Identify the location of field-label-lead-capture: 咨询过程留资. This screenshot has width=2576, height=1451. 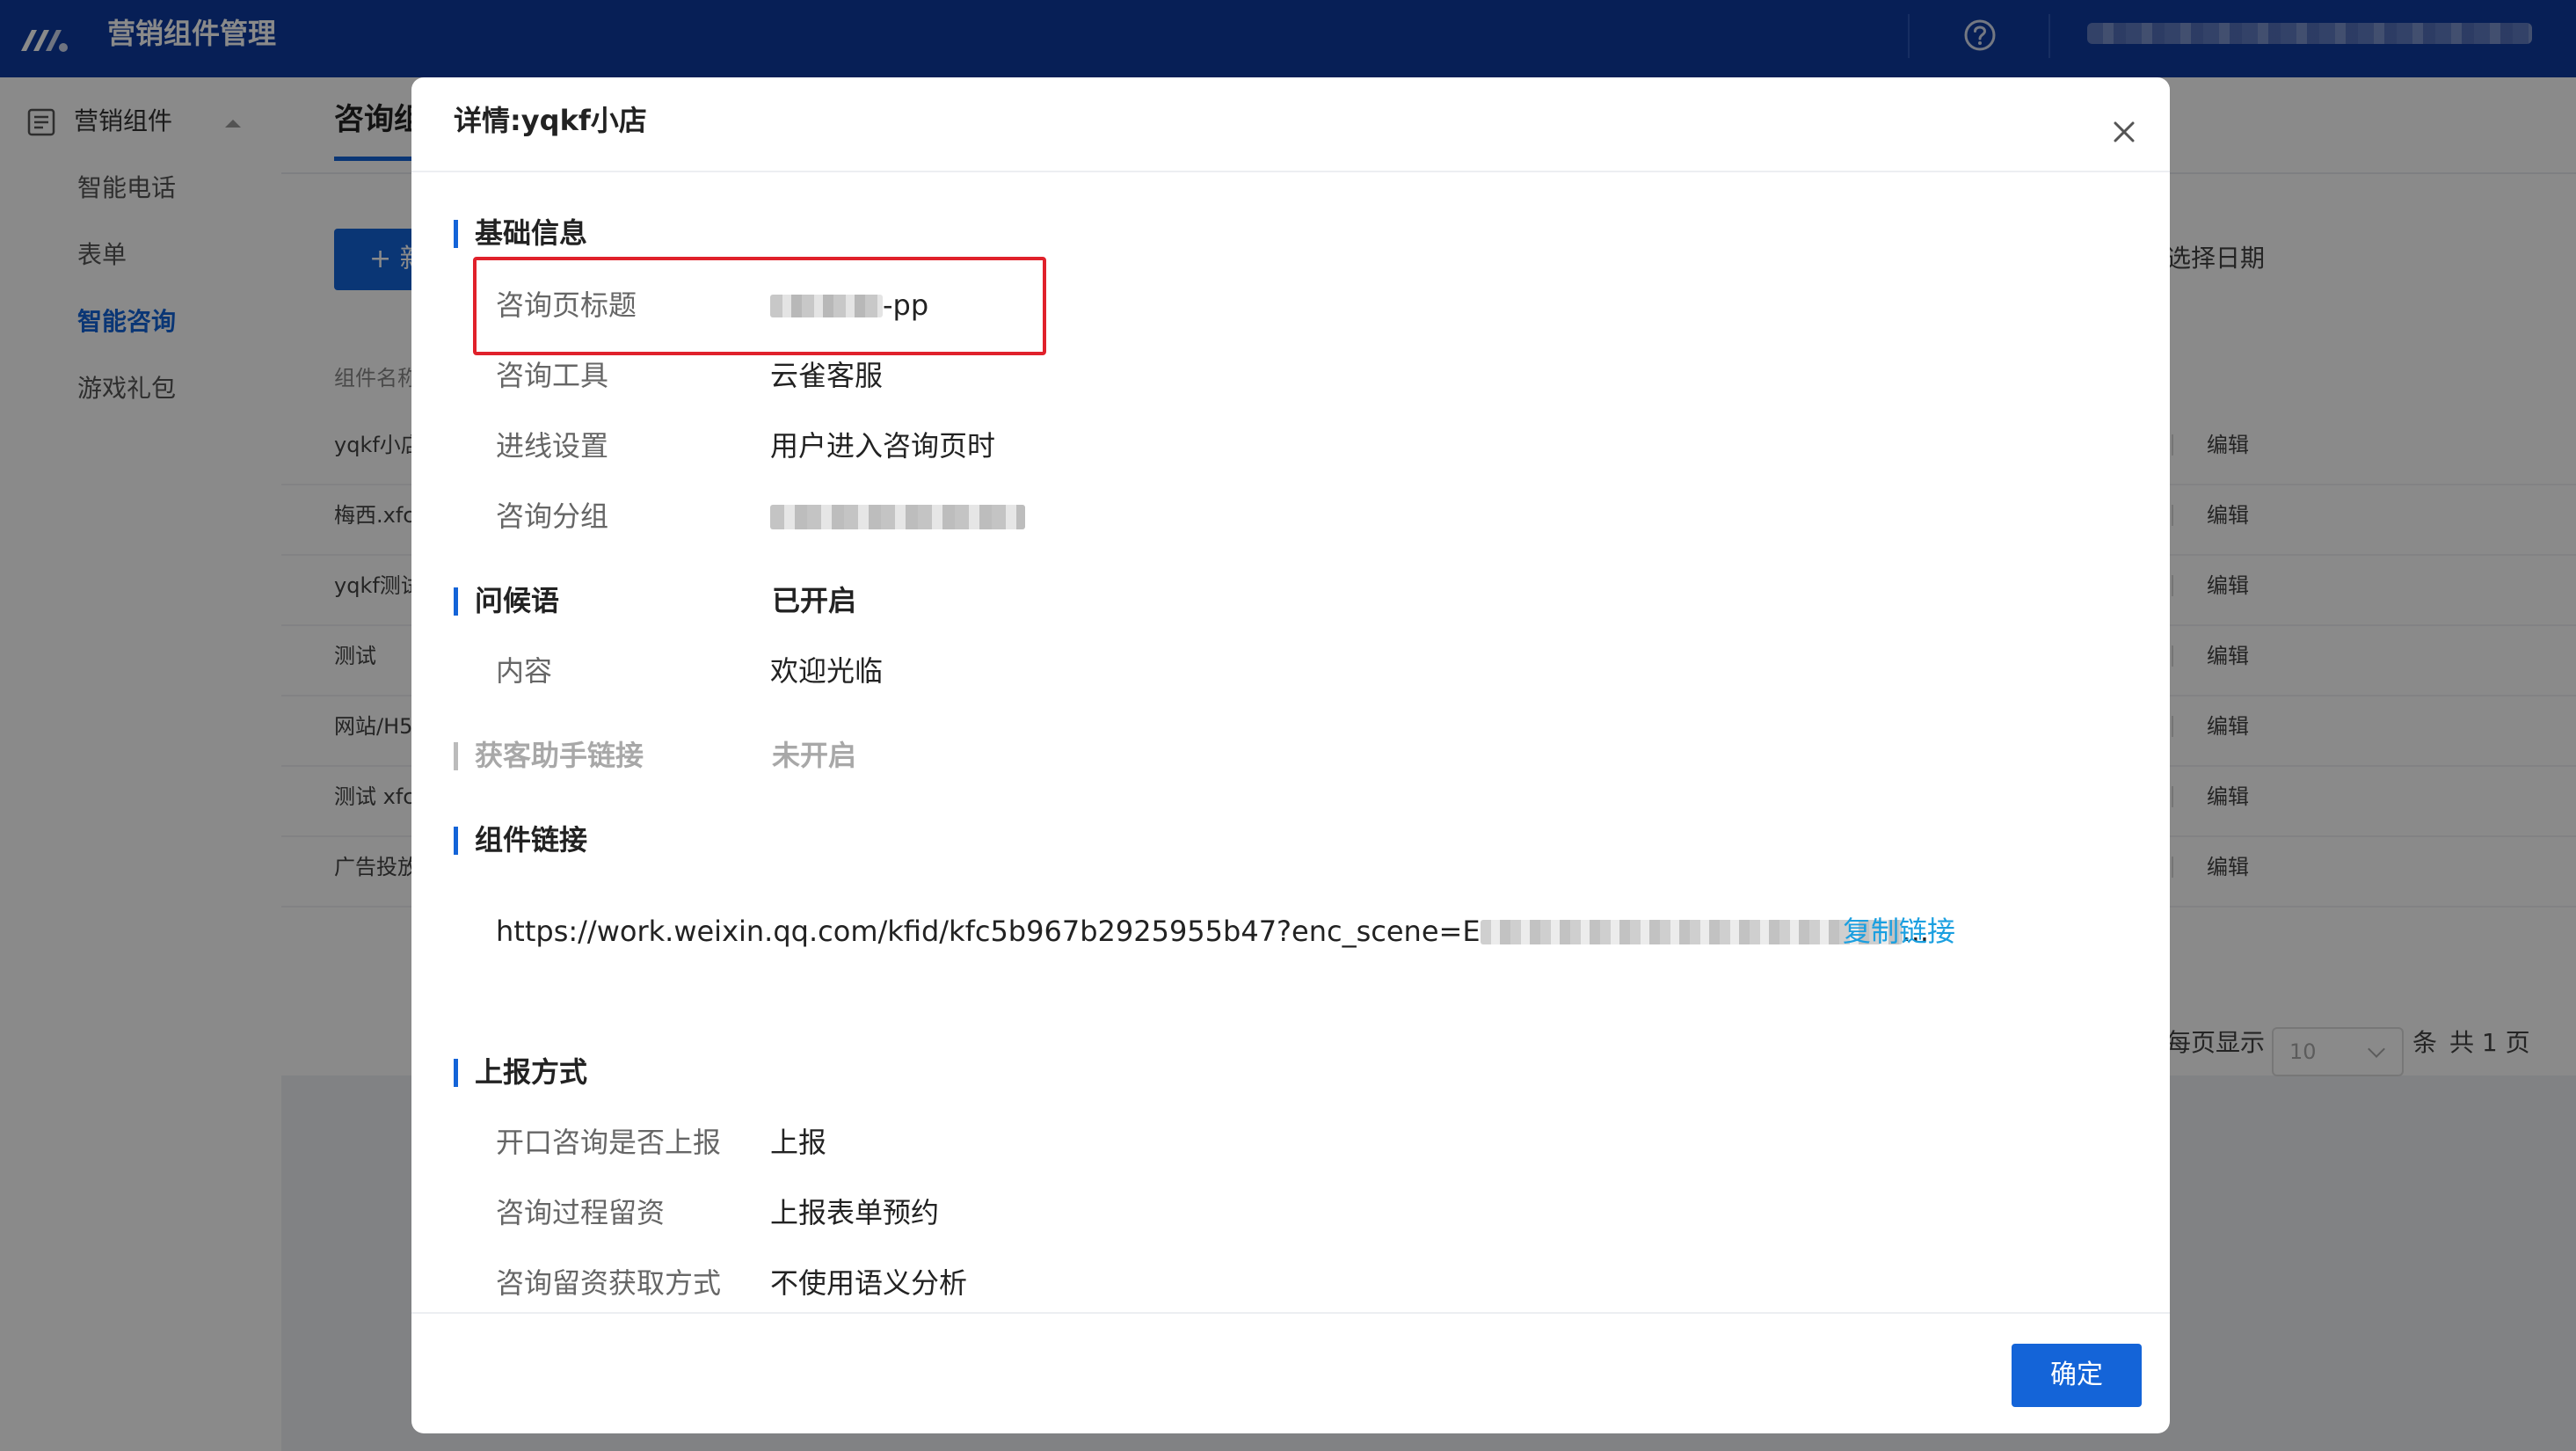
(581, 1212).